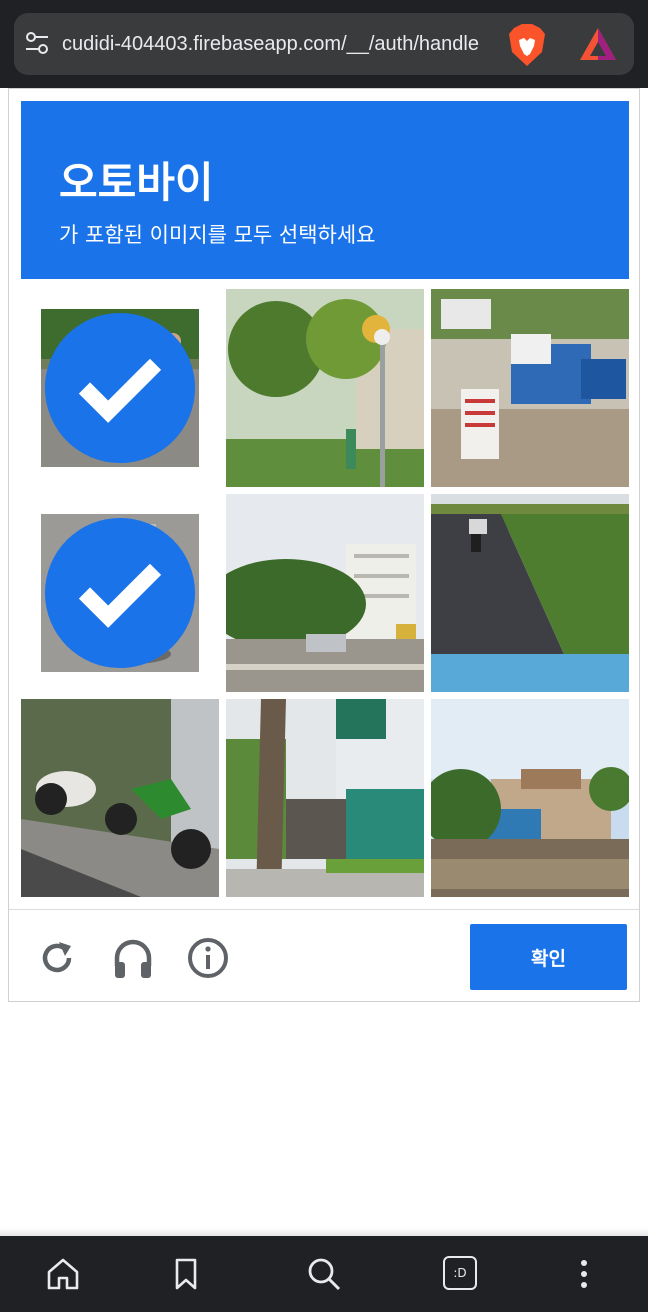 The height and width of the screenshot is (1312, 648). Describe the element at coordinates (460, 1273) in the screenshot. I see `tabs-icon: :D` at that location.